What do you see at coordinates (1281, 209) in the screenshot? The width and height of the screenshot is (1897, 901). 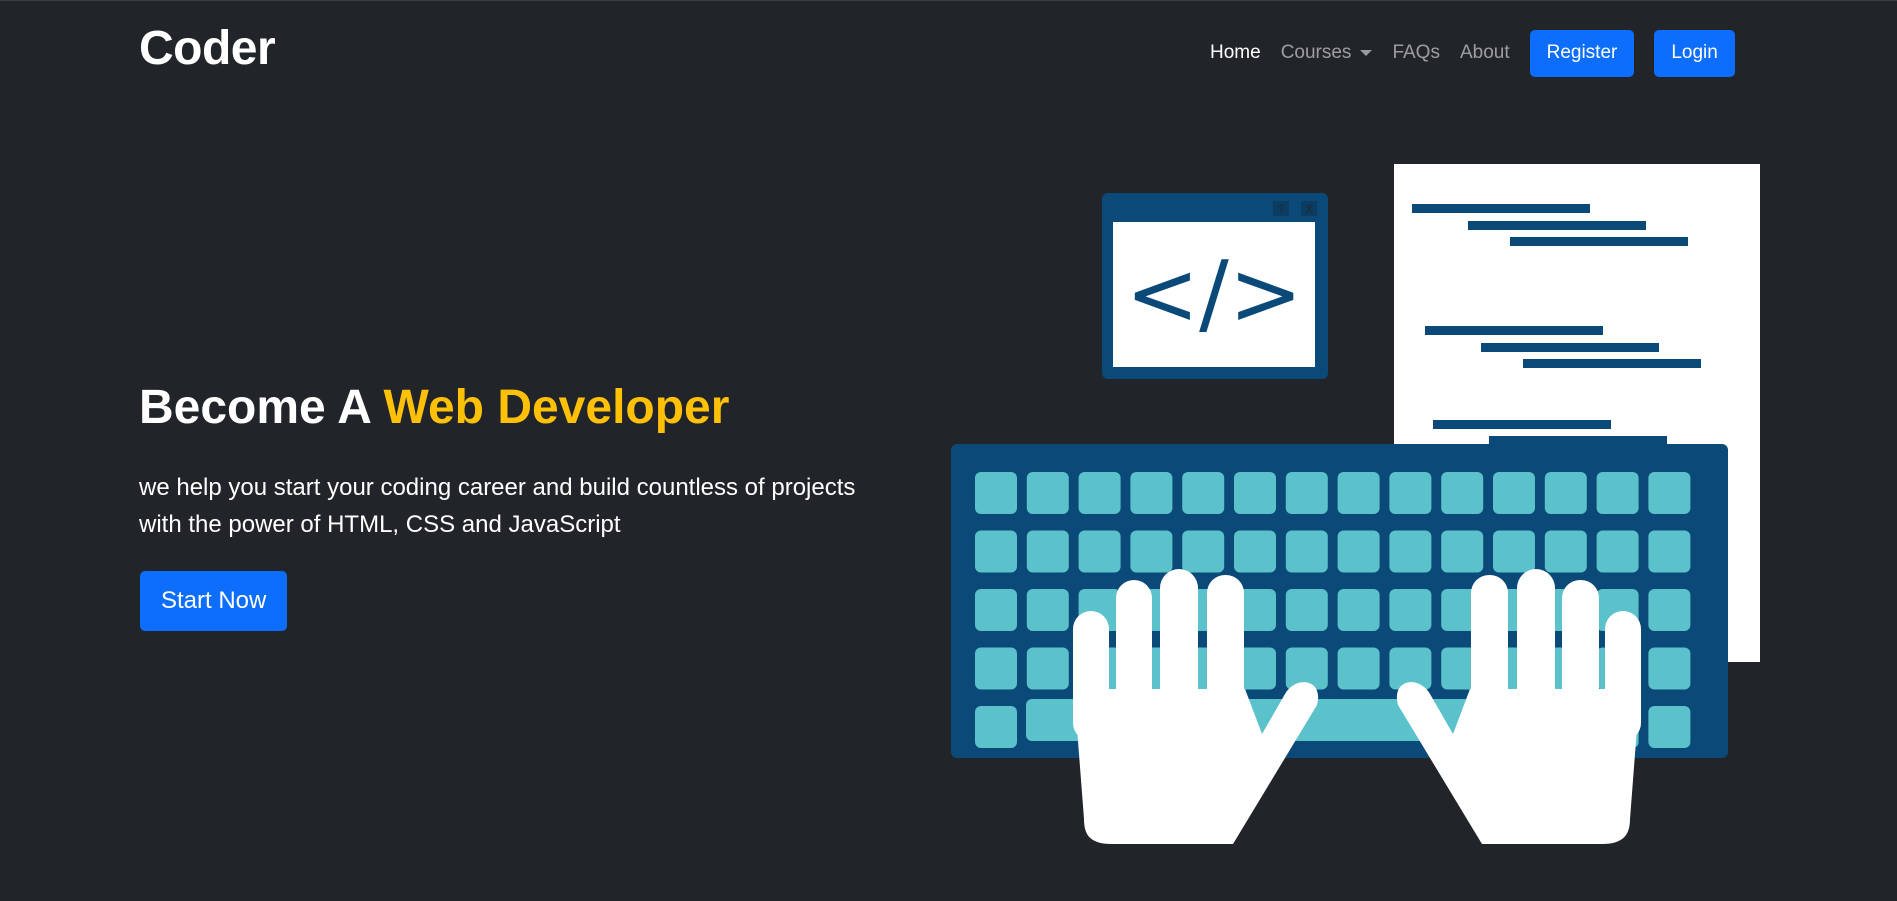 I see `window-help-label: ?` at bounding box center [1281, 209].